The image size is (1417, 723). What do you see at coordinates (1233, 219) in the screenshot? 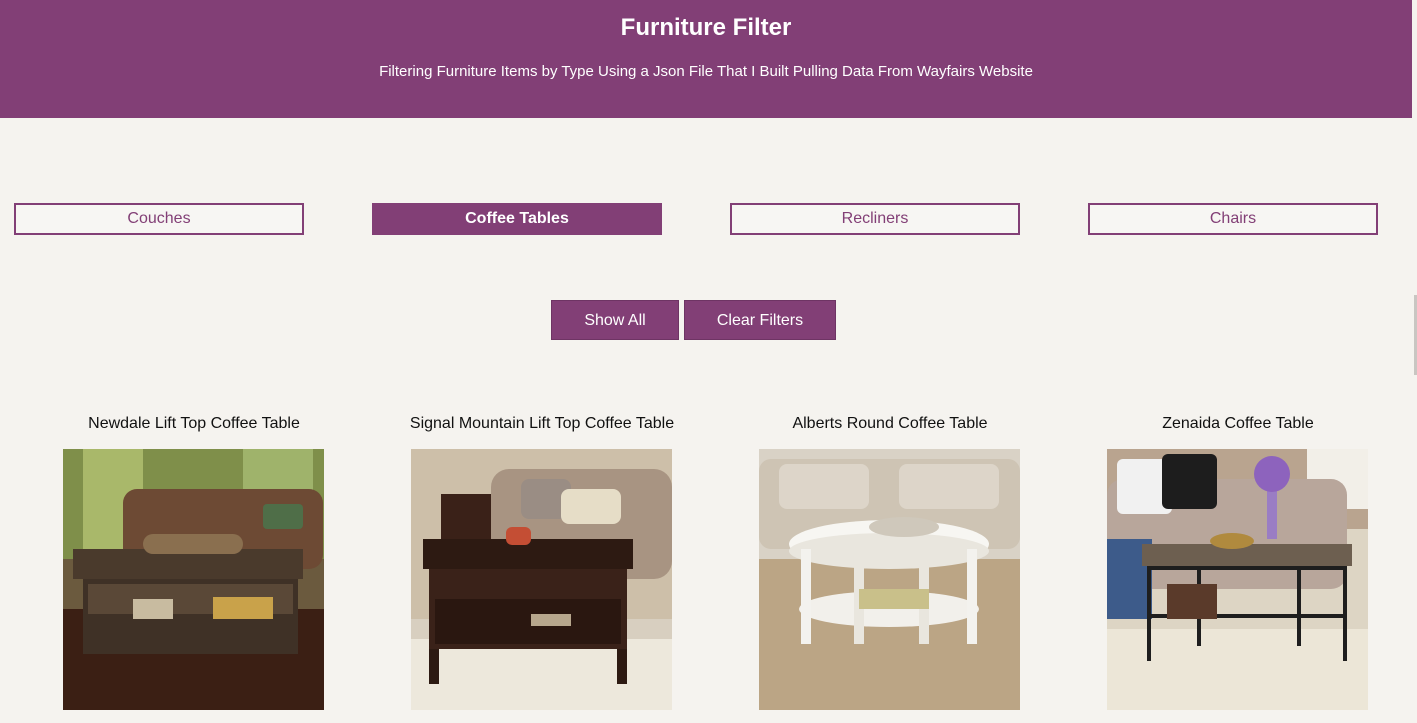
I see `filter-button-chairs: Chairs` at bounding box center [1233, 219].